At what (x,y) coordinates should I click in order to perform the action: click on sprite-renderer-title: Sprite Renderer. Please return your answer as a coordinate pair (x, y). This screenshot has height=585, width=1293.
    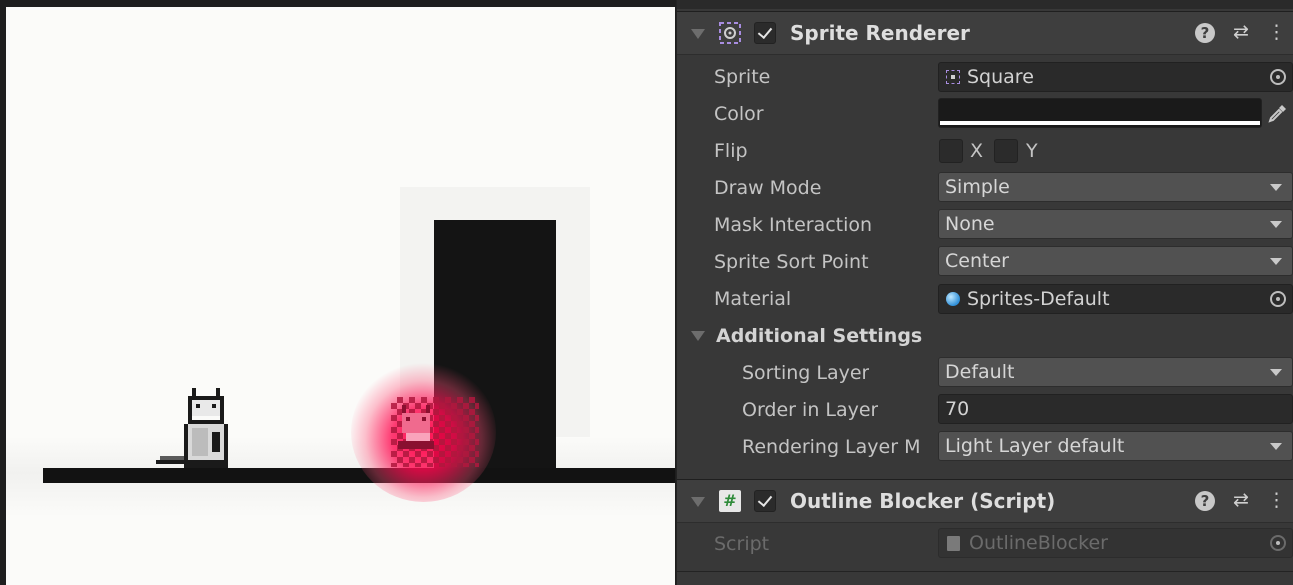
    Looking at the image, I should click on (880, 33).